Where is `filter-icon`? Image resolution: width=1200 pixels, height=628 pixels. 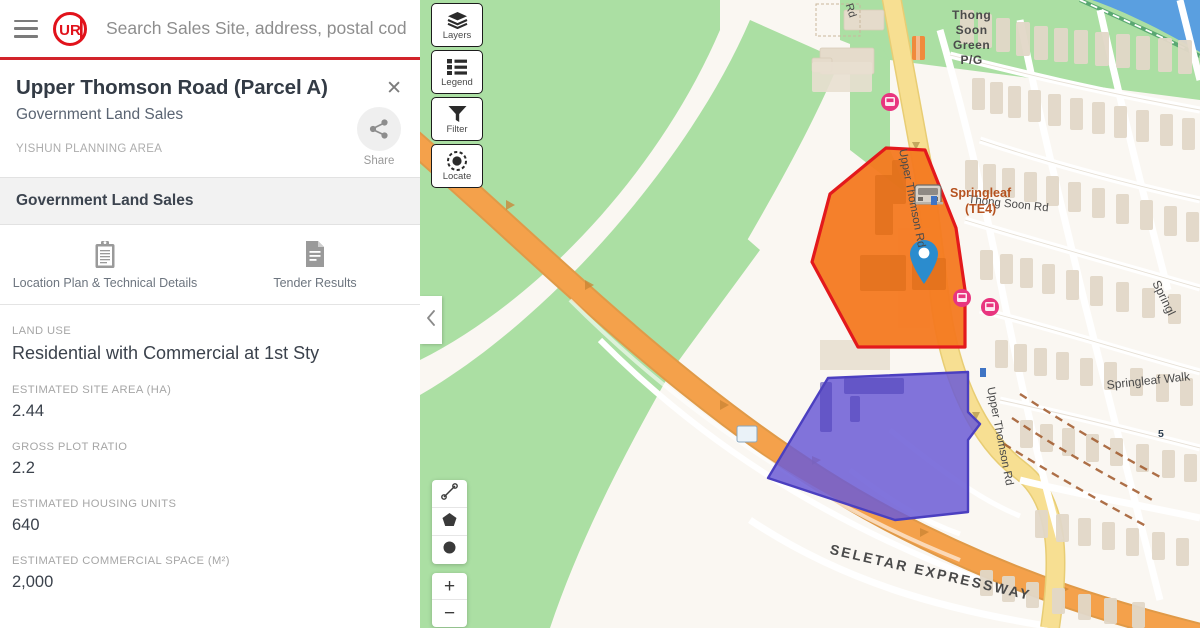
filter-icon is located at coordinates (457, 114).